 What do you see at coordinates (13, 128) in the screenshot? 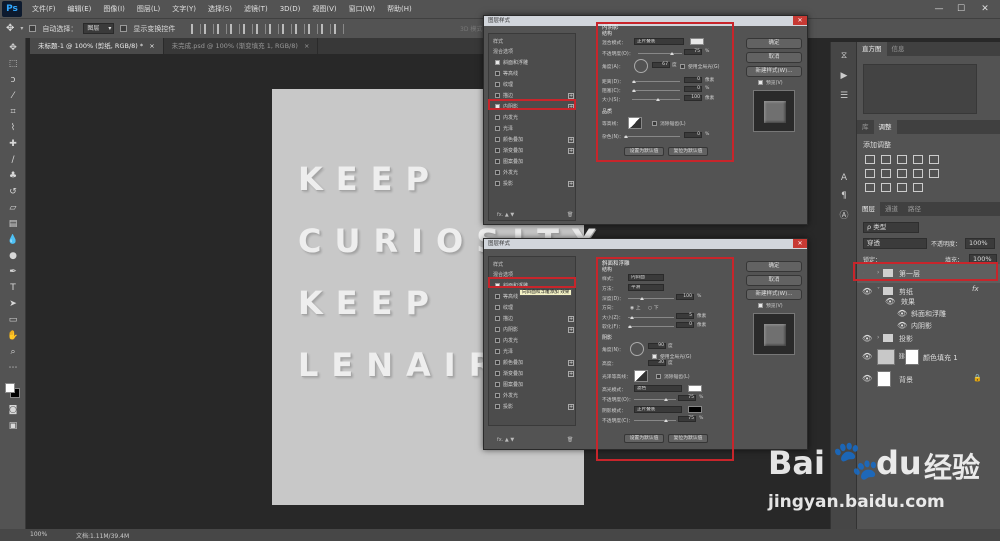
I see `eyedropper-icon: ⌇` at bounding box center [13, 128].